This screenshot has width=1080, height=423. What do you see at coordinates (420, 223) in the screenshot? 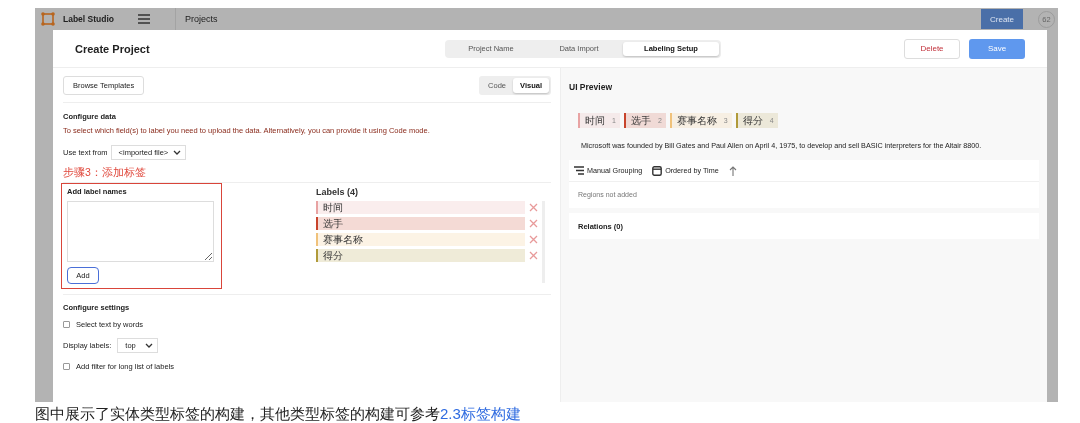
I see `label-item: 选手` at bounding box center [420, 223].